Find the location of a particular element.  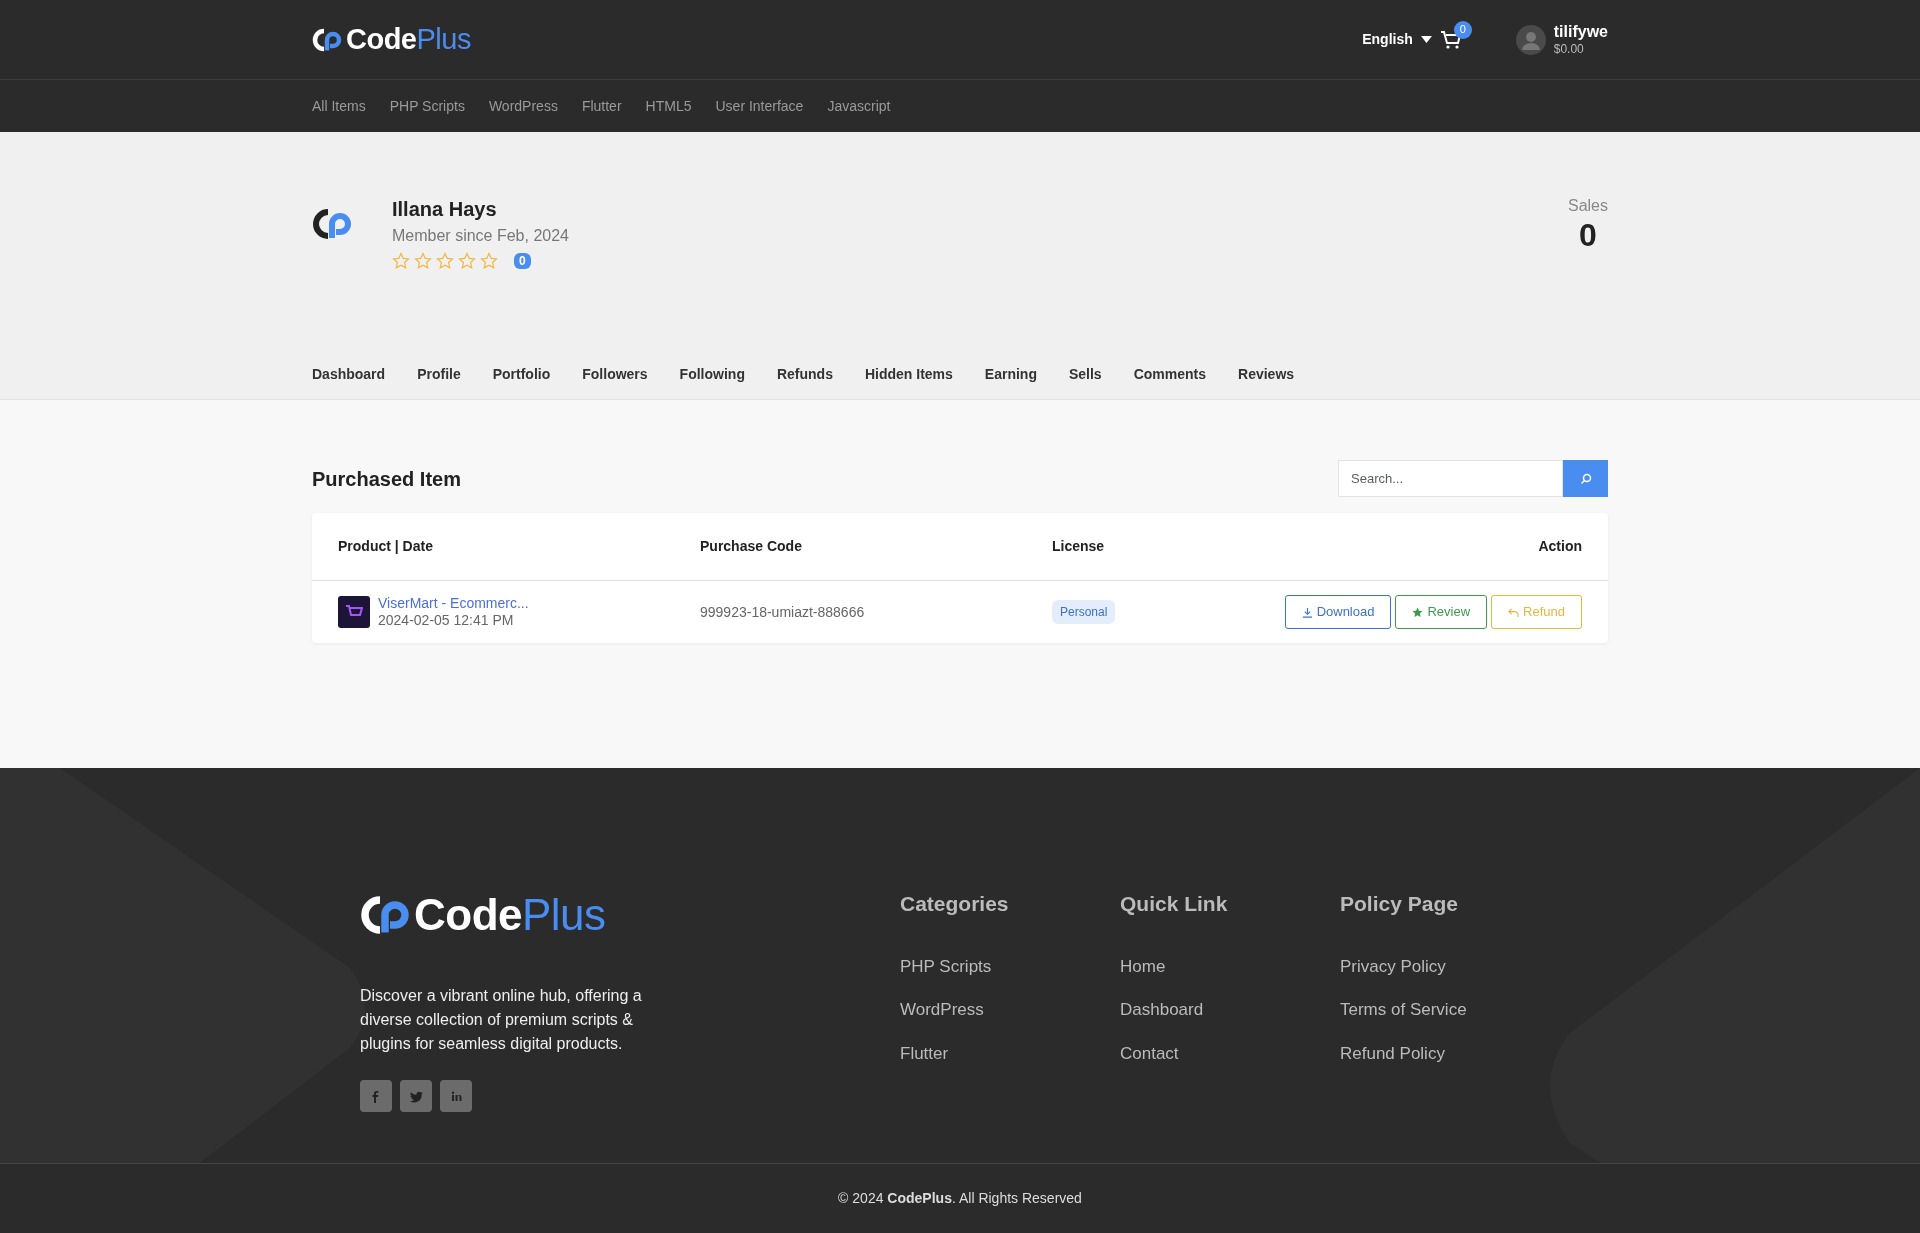

category-link: HTML5 is located at coordinates (668, 106).